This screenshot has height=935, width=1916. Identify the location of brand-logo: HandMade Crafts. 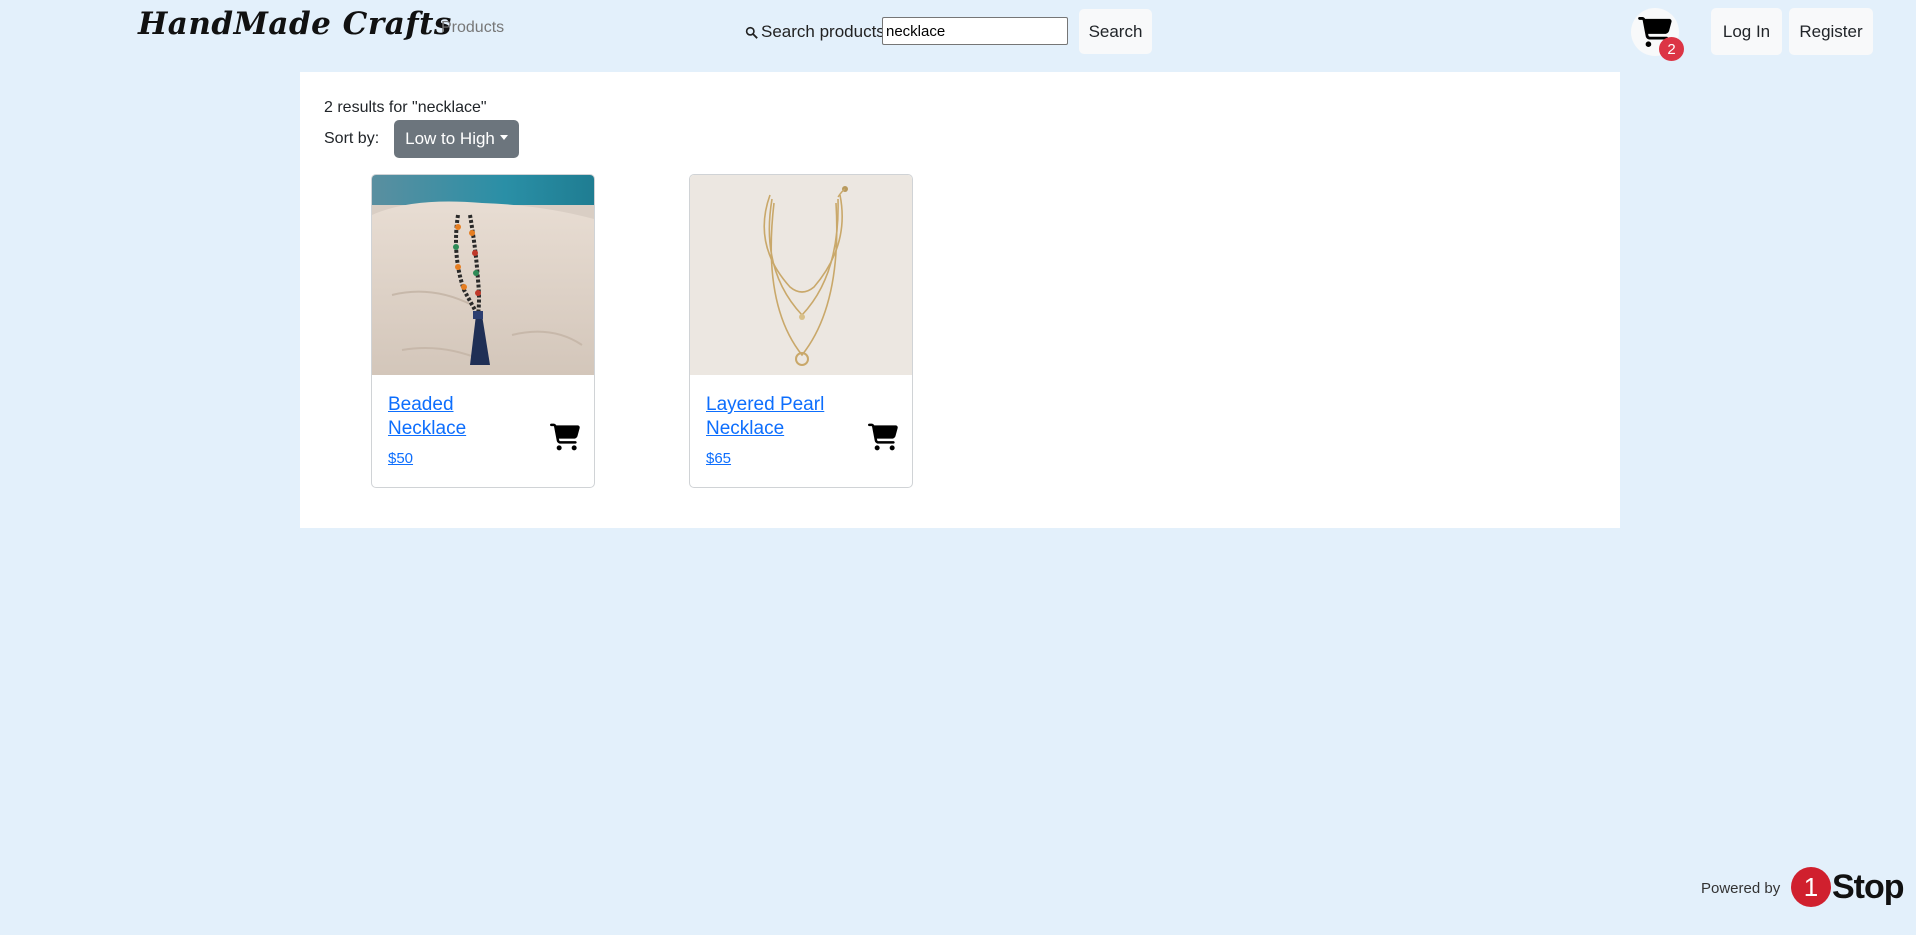
(295, 24).